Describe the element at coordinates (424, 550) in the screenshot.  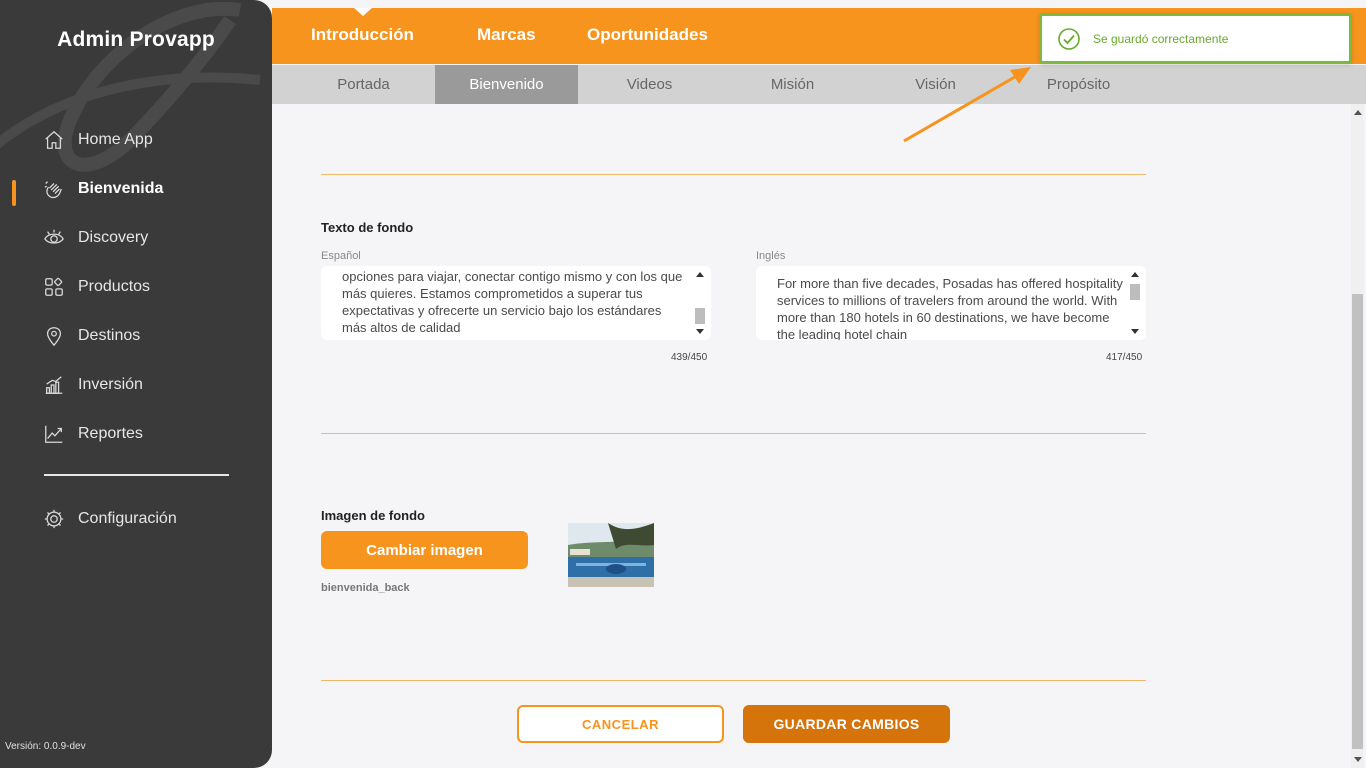
I see `change-image-button: Cambiar imagen` at that location.